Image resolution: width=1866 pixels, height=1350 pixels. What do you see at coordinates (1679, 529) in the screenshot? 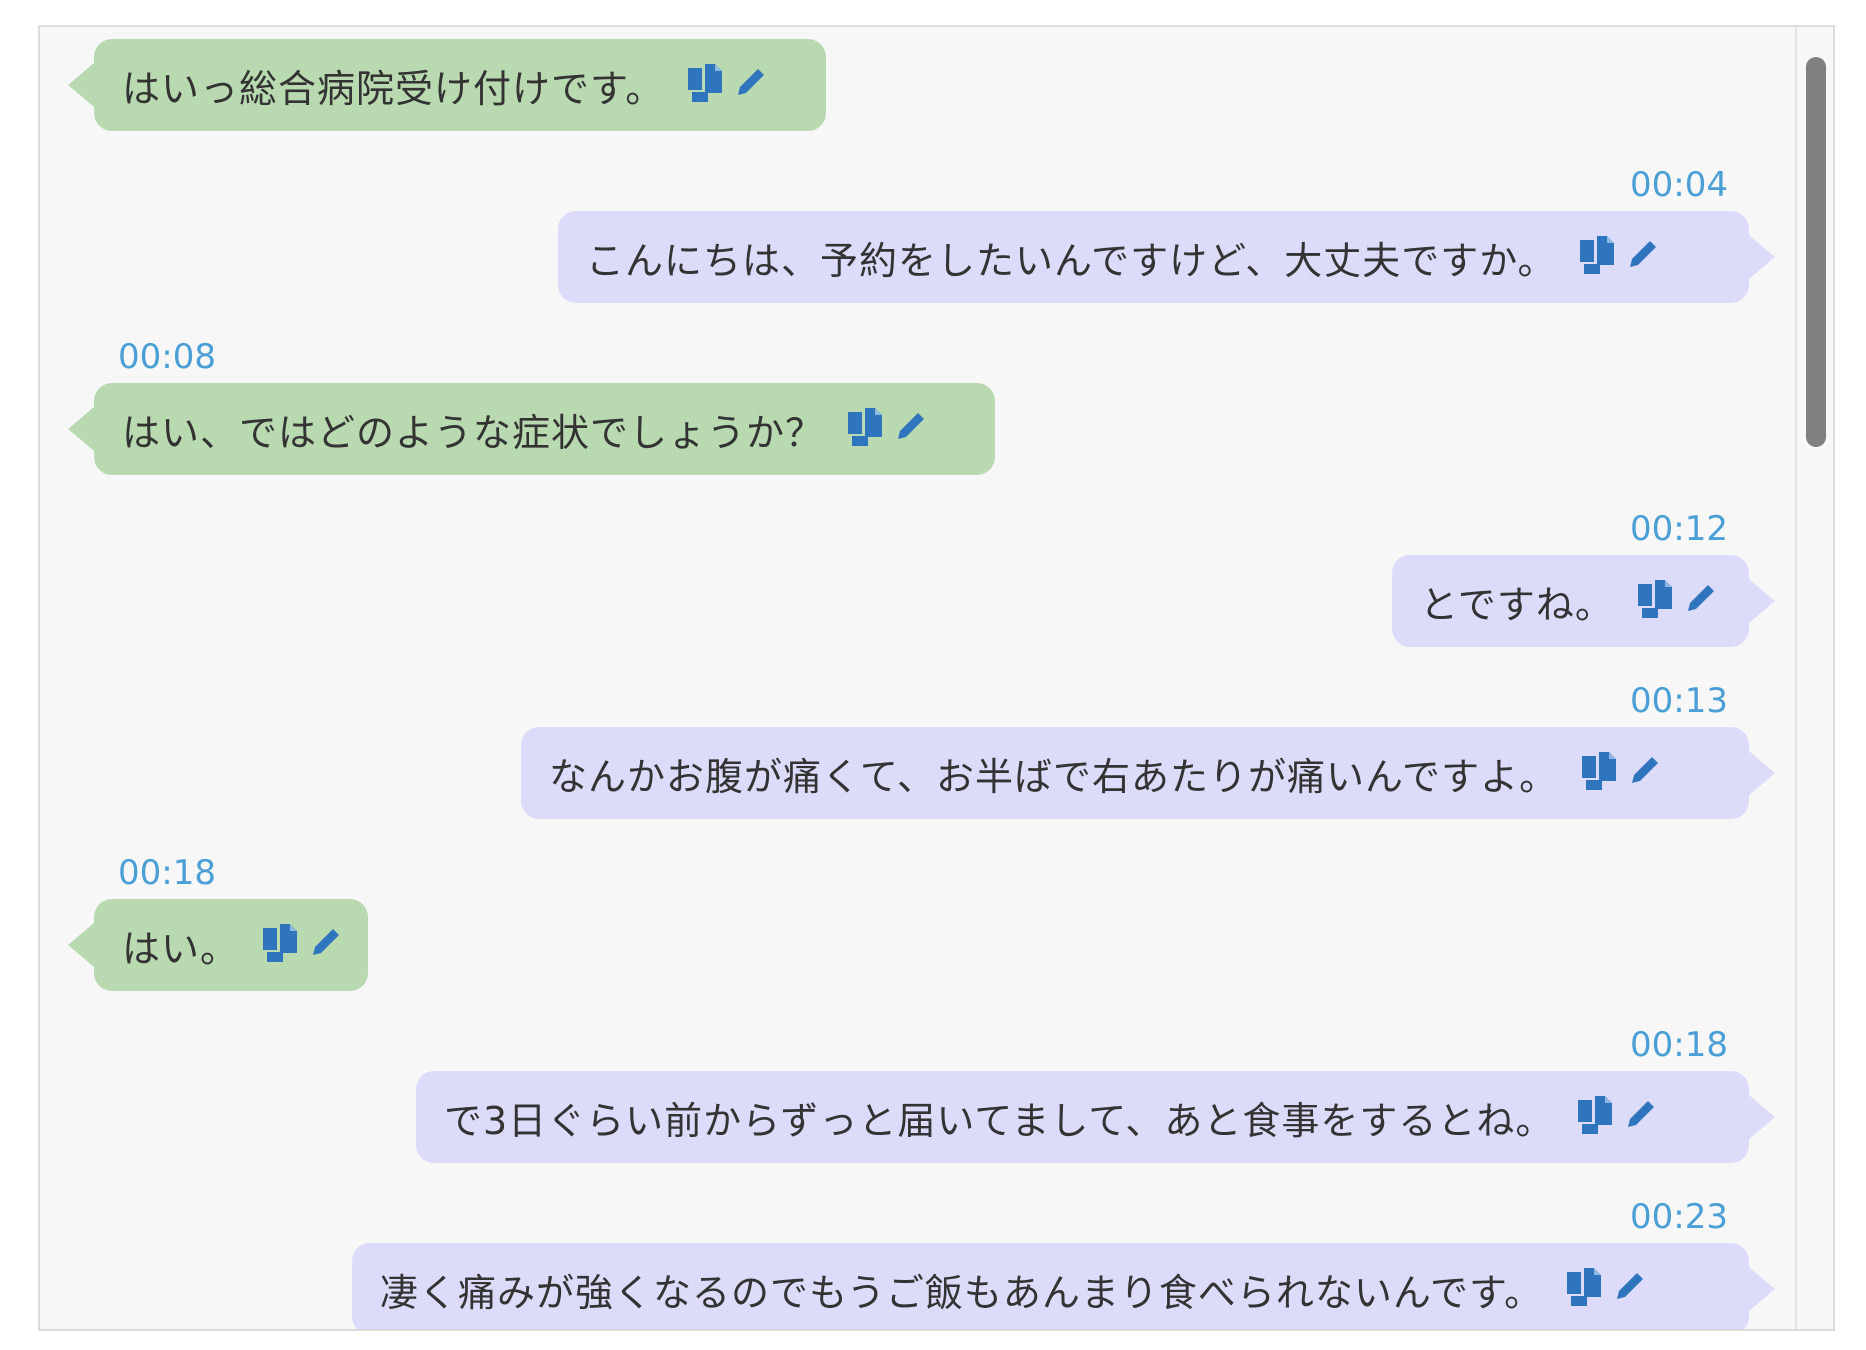
I see `message-timestamp: 00:12` at bounding box center [1679, 529].